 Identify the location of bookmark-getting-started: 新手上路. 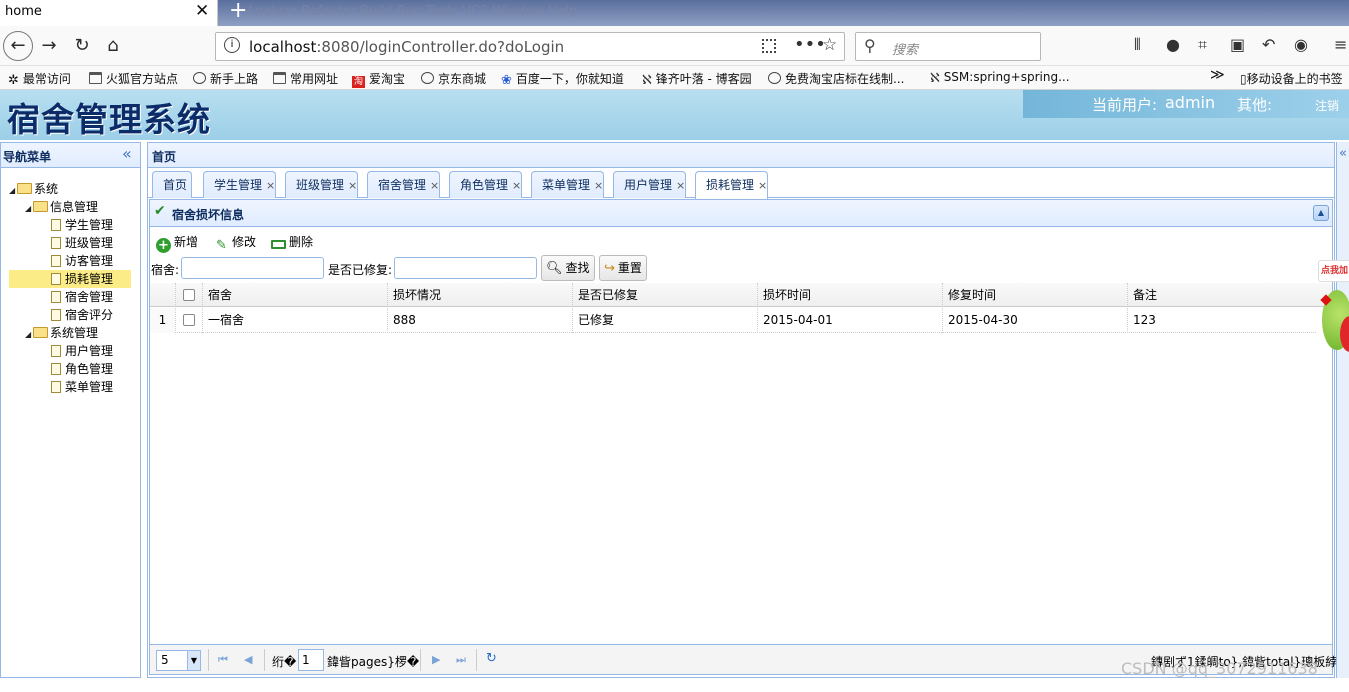
(225, 78).